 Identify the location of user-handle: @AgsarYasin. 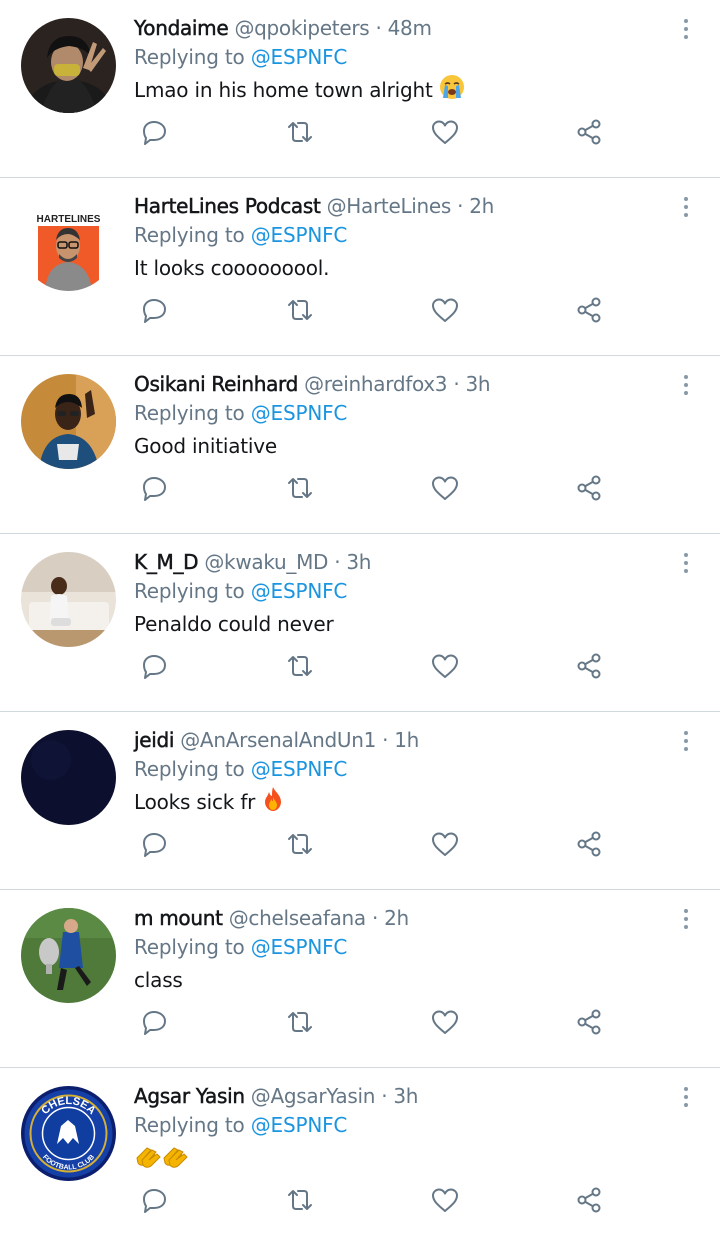
(313, 1096).